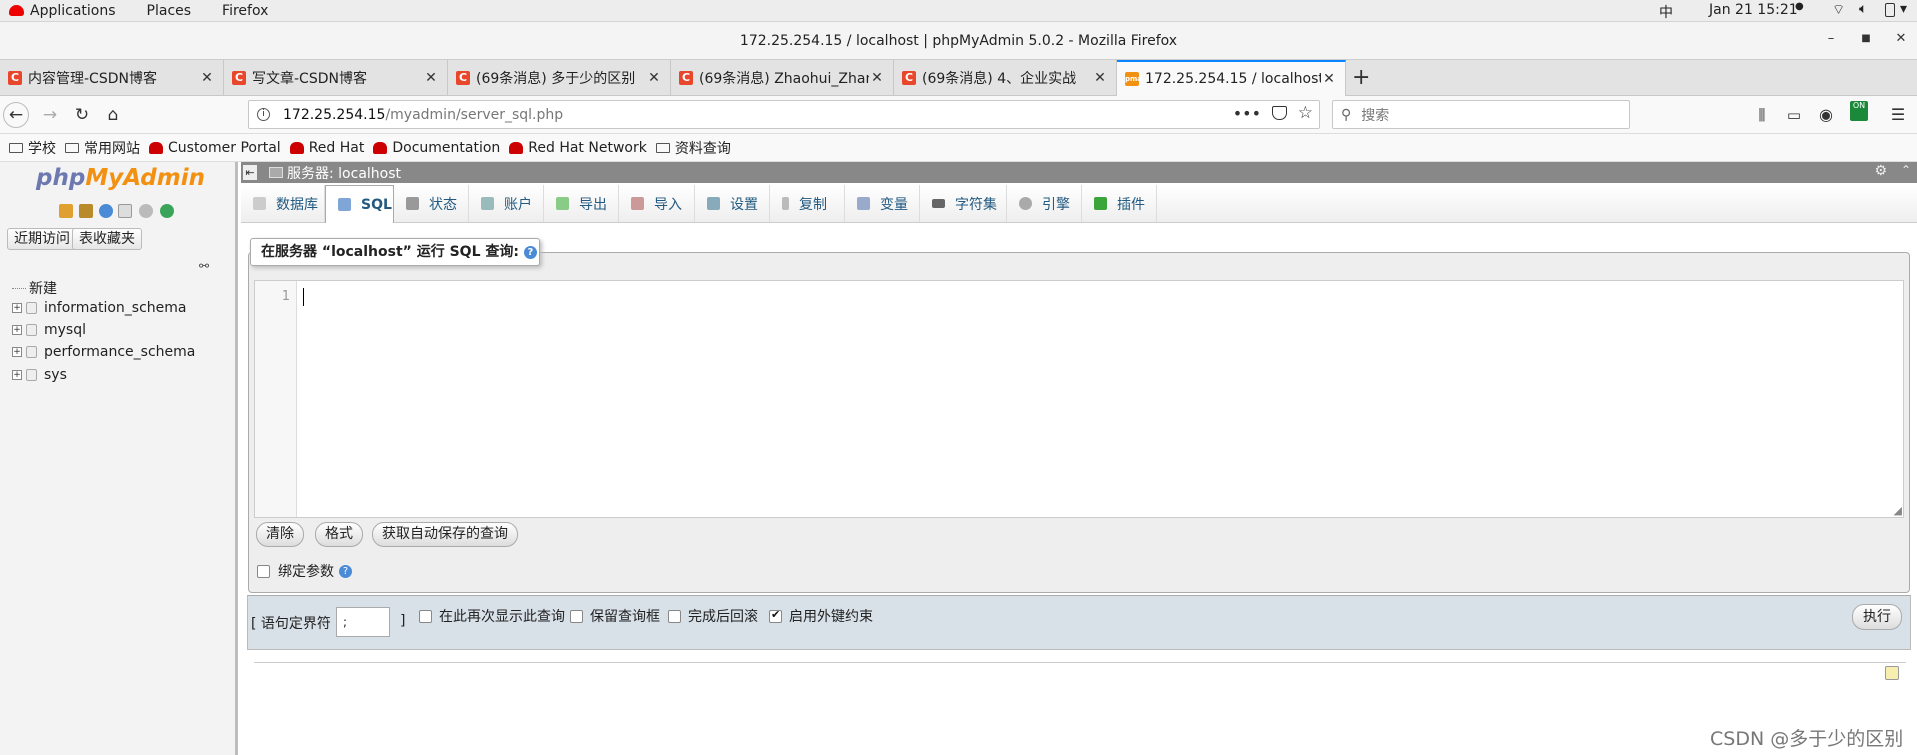 The image size is (1917, 755). Describe the element at coordinates (1898, 510) in the screenshot. I see `resize-handle-icon: ◢` at that location.